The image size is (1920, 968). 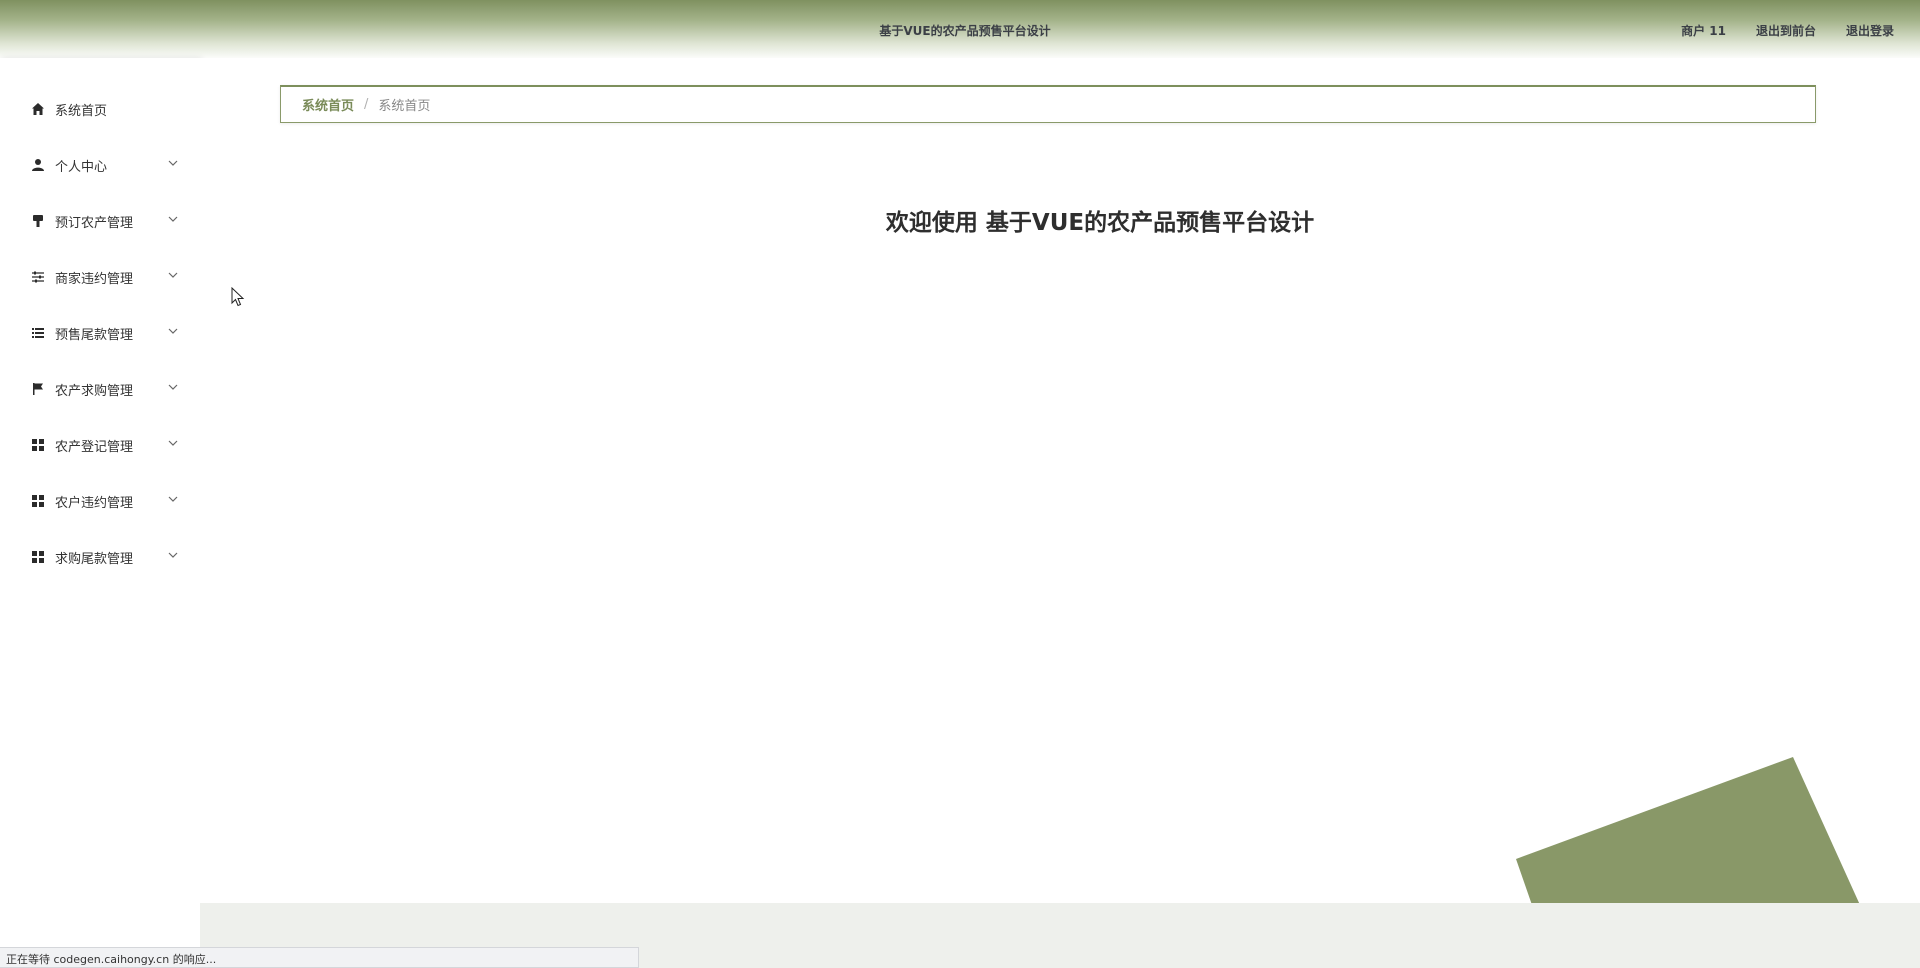 I want to click on top-header: 基于VUE的农产品预售平台设计 商户 11 退出到前台 退出登录, so click(x=960, y=29).